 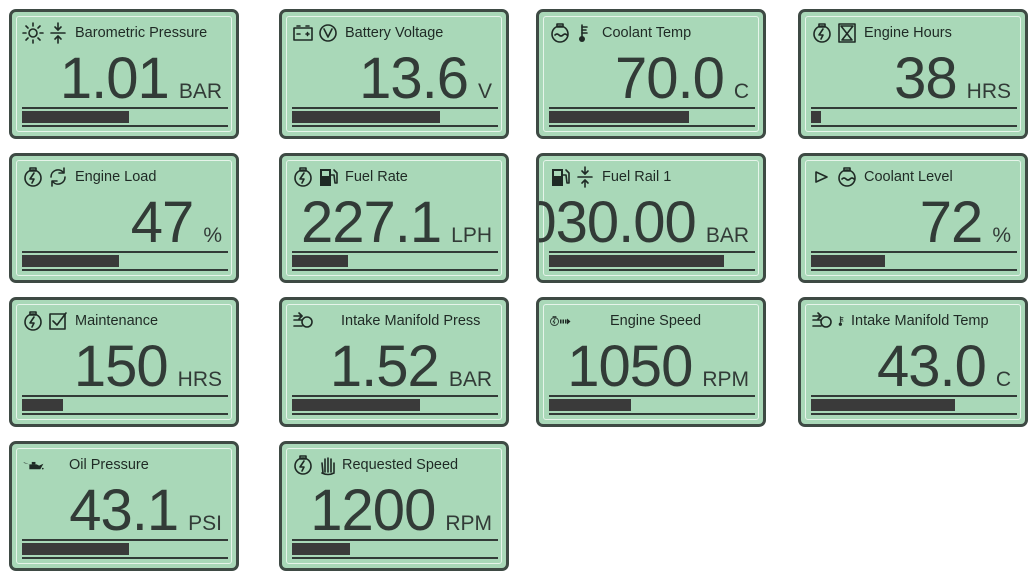 What do you see at coordinates (124, 218) in the screenshot?
I see `gauge-tile-engine-load: Engine Load 47 %` at bounding box center [124, 218].